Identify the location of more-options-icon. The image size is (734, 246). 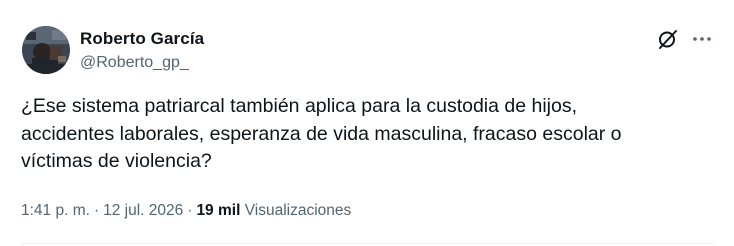
(702, 39).